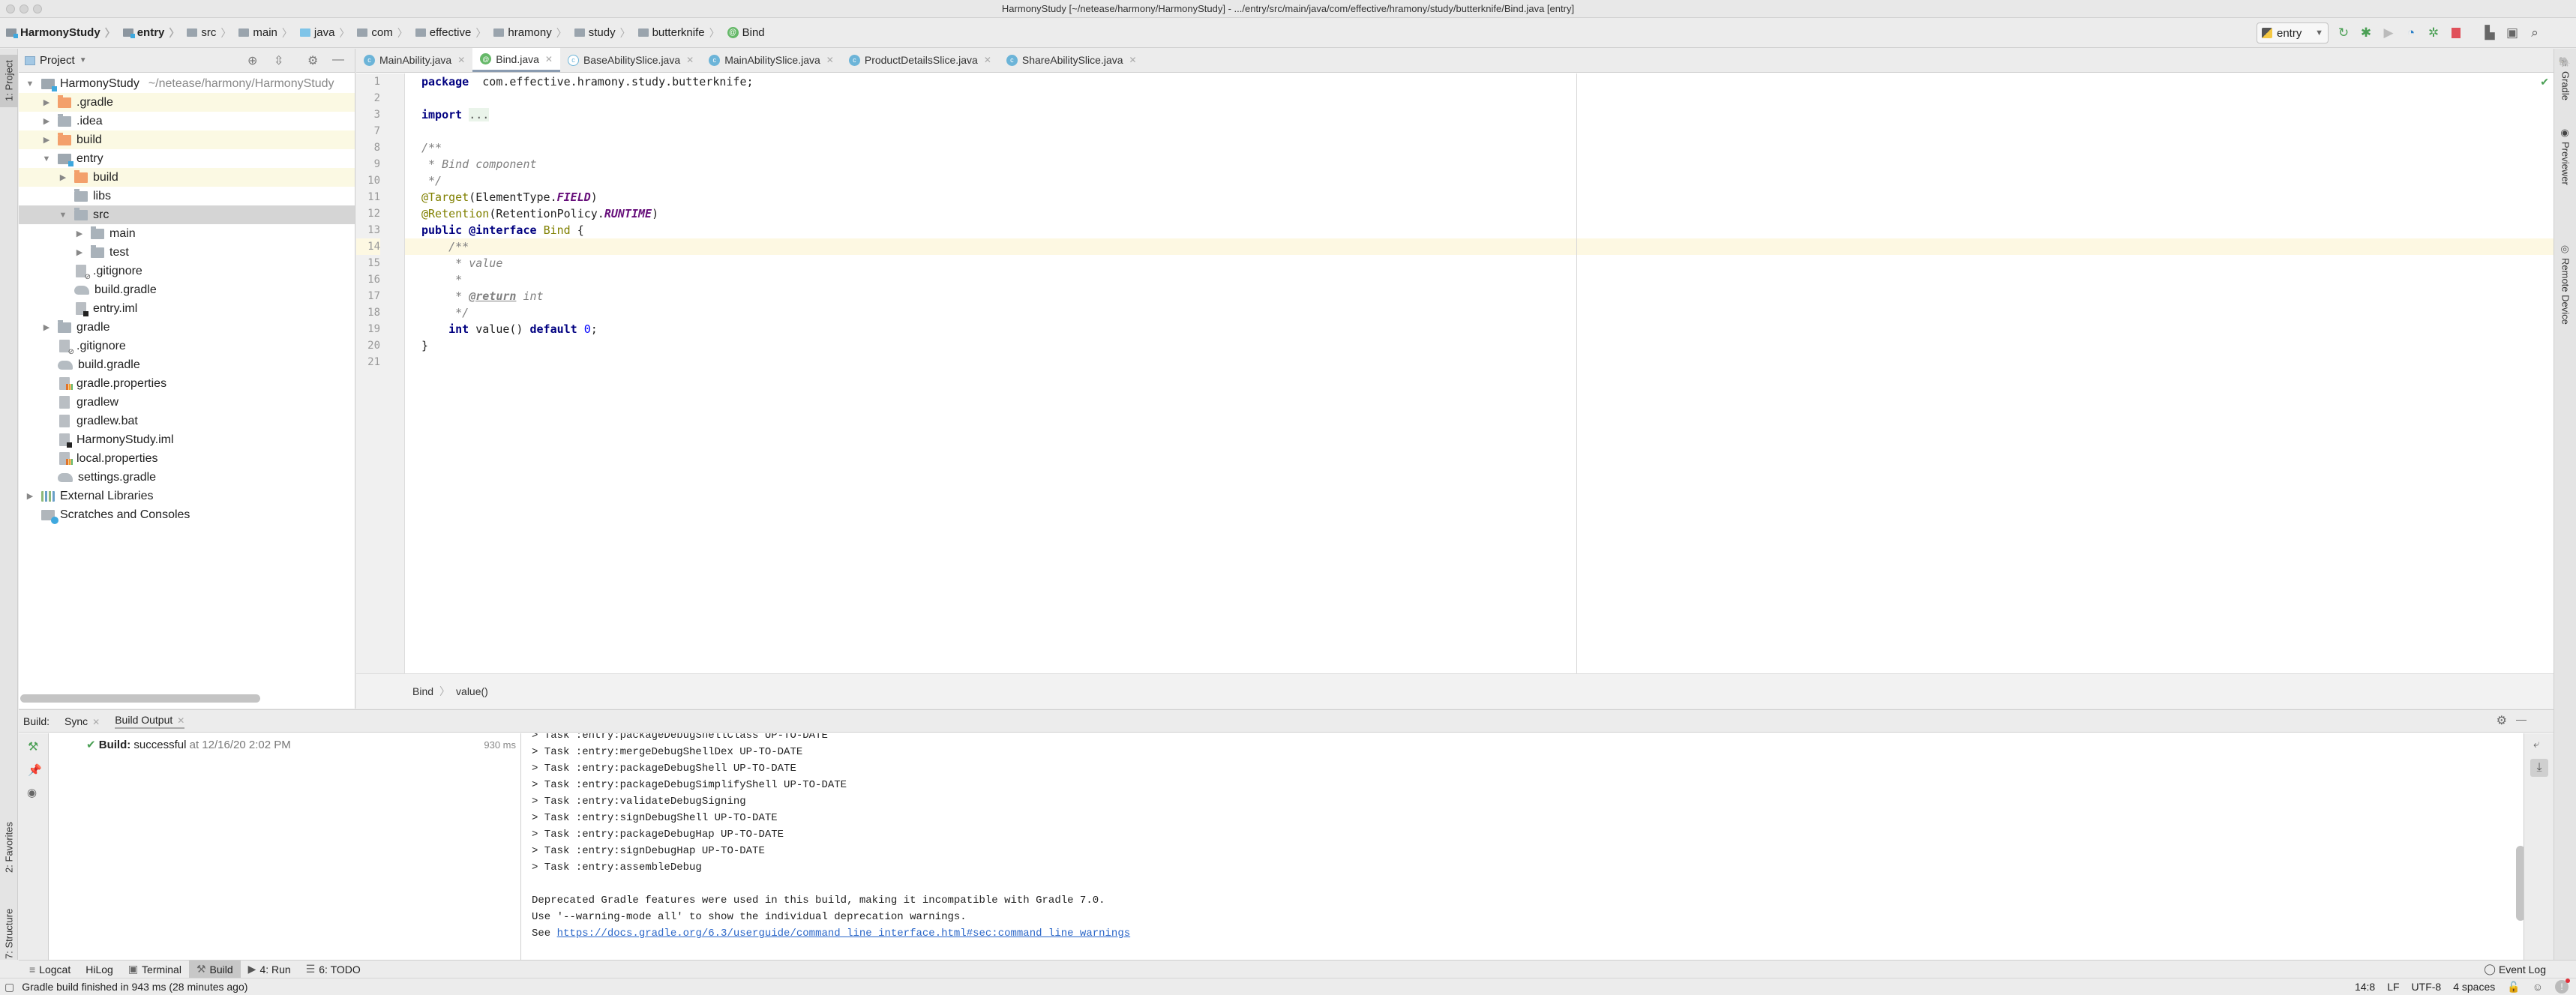 The image size is (2576, 995). What do you see at coordinates (368, 296) in the screenshot?
I see `line-number: 17` at bounding box center [368, 296].